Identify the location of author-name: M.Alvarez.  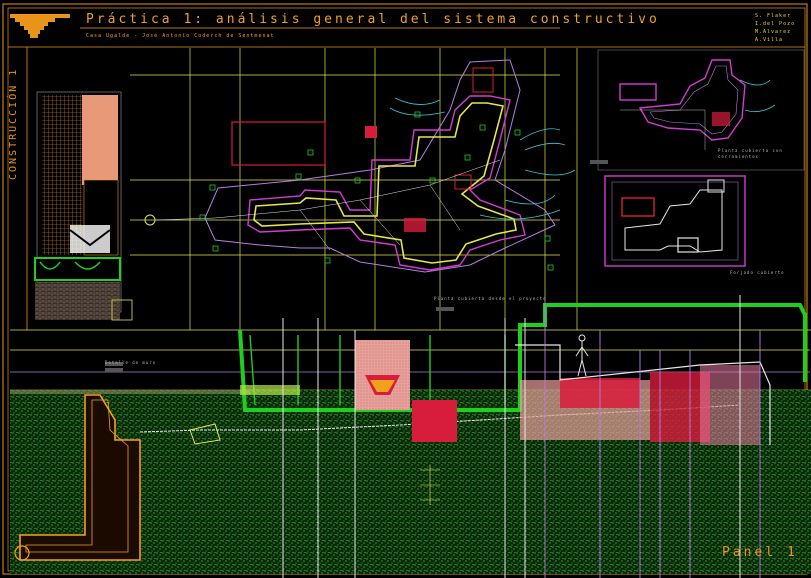
(773, 32).